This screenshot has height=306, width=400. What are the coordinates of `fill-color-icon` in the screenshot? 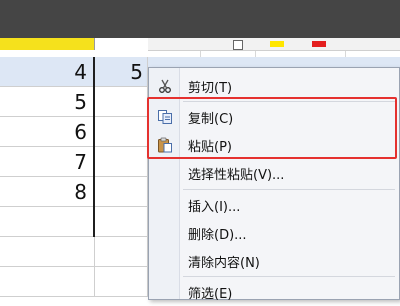 It's located at (277, 44).